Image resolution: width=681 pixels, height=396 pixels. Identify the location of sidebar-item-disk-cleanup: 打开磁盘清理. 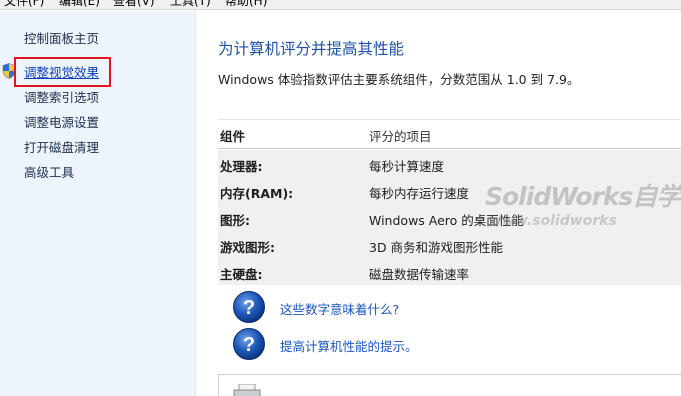
(61, 148).